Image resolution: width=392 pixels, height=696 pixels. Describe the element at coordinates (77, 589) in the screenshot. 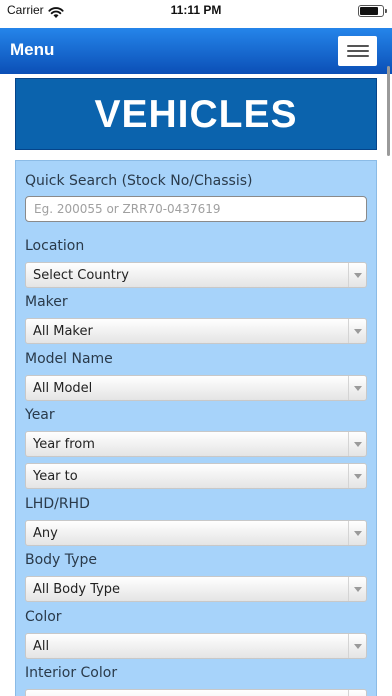

I see `body-type-select-value: All Body Type` at that location.